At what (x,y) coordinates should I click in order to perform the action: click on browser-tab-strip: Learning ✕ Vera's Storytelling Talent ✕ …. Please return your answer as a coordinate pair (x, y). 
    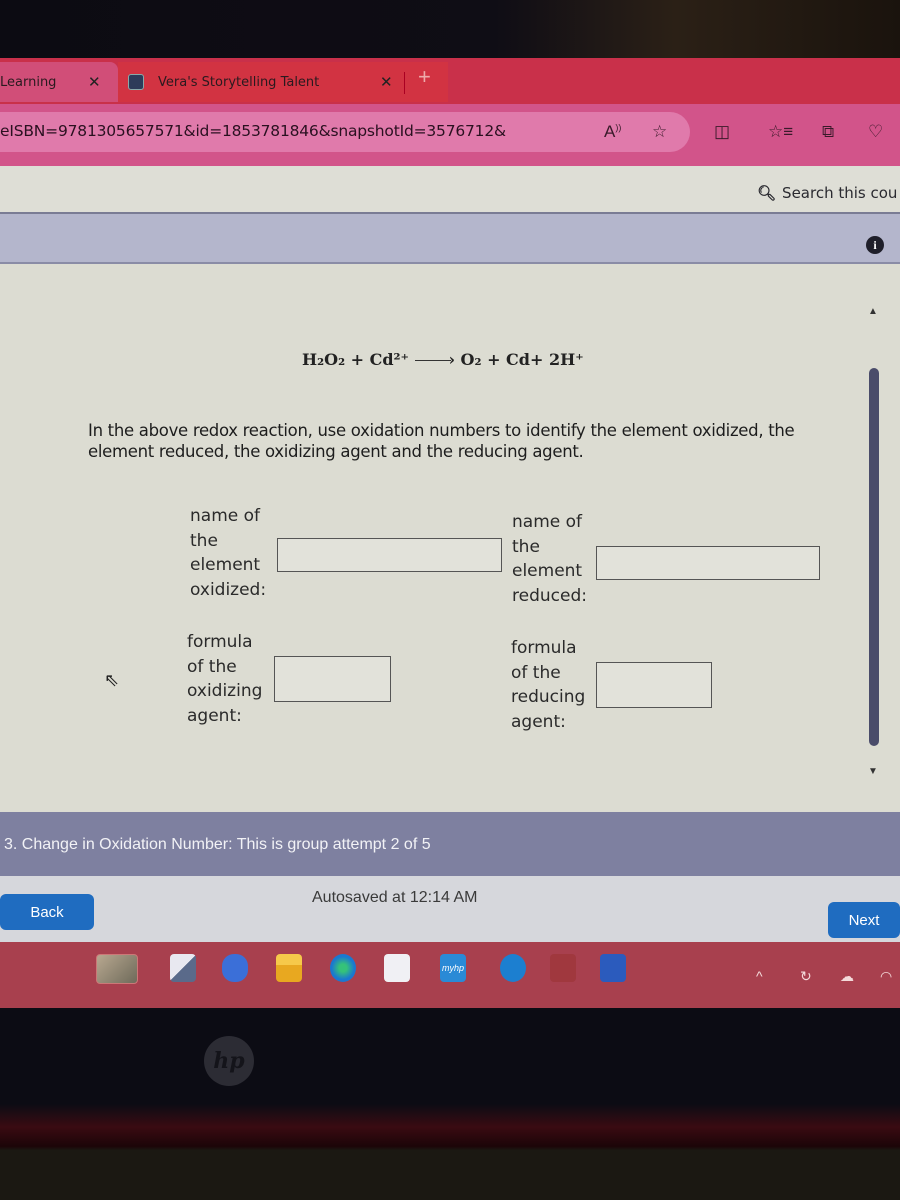
    Looking at the image, I should click on (450, 81).